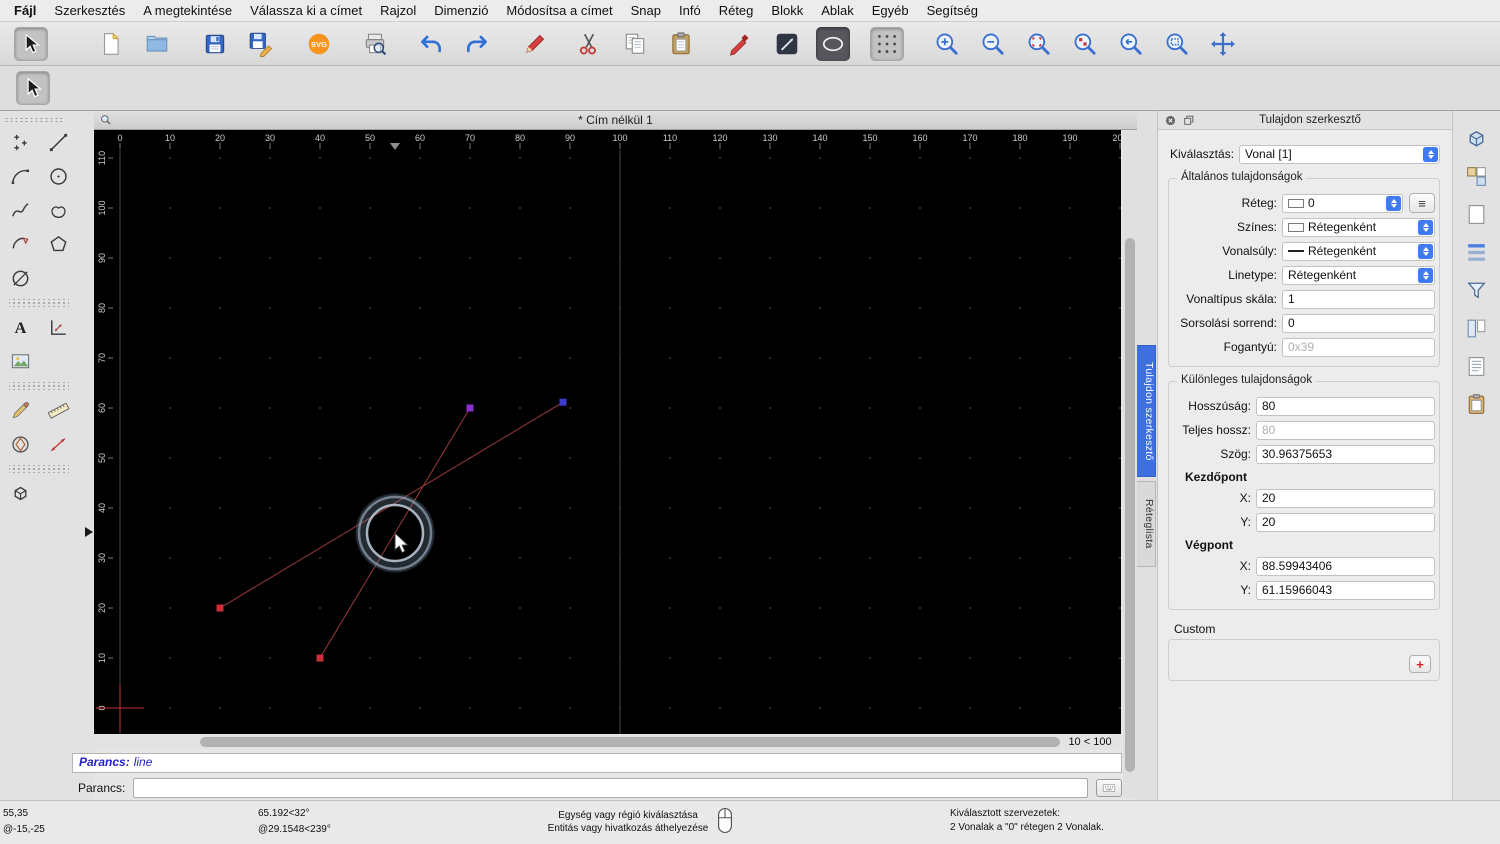  I want to click on start-y-input, so click(1345, 522).